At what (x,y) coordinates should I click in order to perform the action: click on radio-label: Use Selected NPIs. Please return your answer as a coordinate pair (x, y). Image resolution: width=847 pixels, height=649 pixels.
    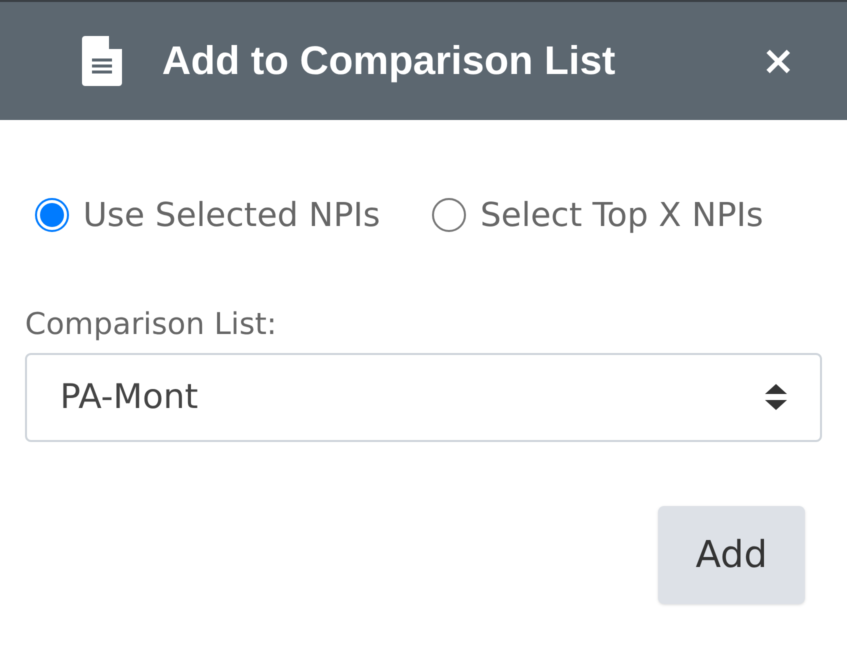
    Looking at the image, I should click on (231, 215).